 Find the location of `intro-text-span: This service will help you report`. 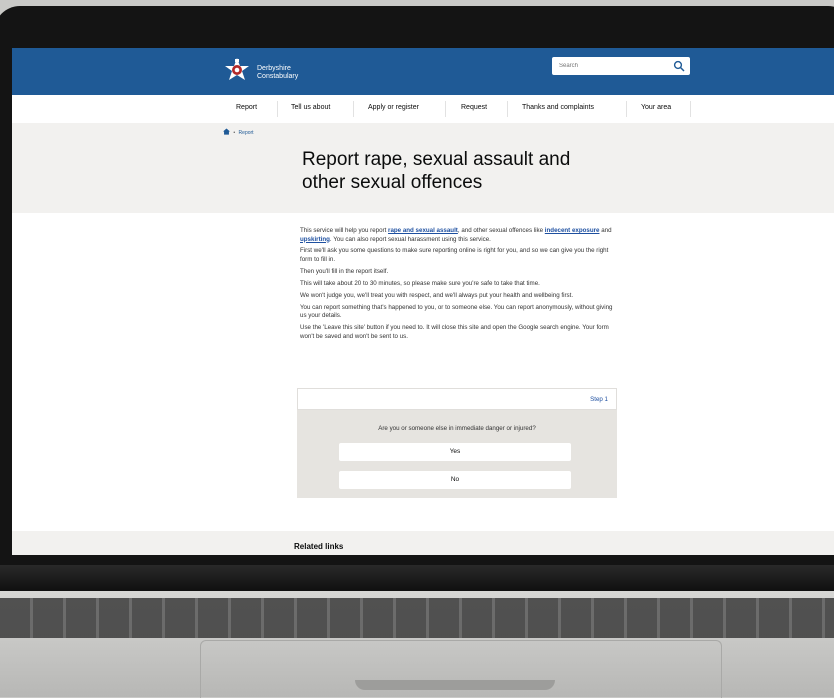

intro-text-span: This service will help you report is located at coordinates (344, 230).